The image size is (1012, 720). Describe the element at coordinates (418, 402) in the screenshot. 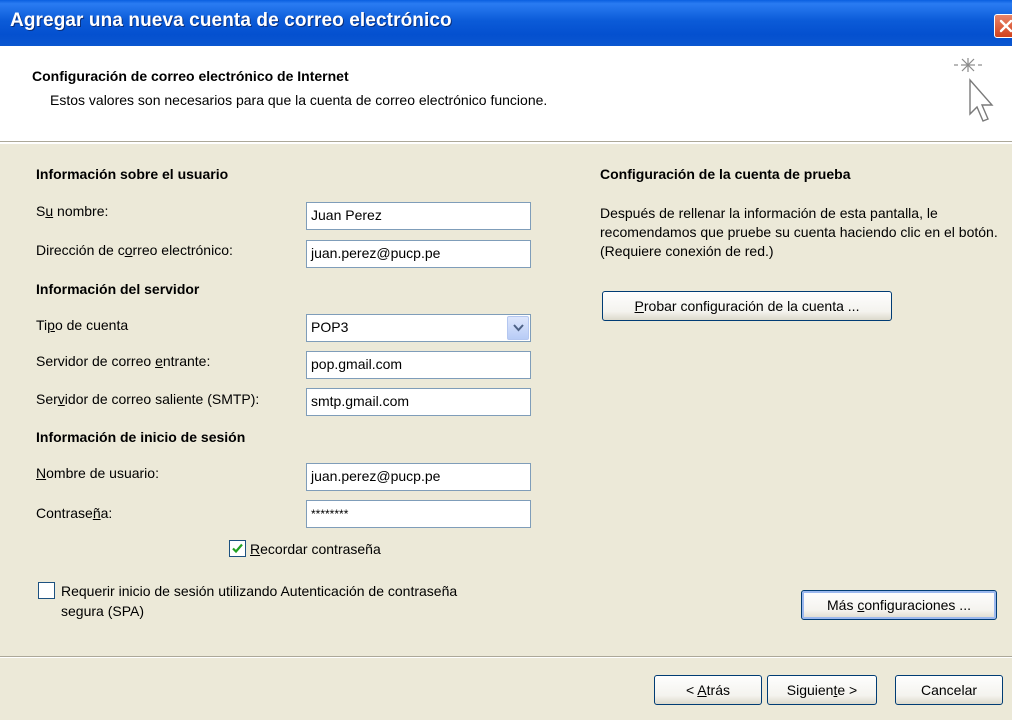

I see `outgoing-server-field: smtp.gmail.com` at that location.